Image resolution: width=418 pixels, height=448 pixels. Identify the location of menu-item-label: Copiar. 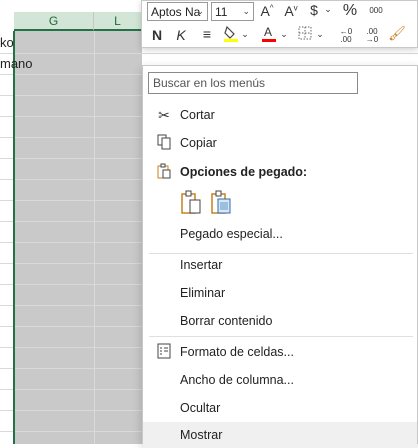
(198, 143).